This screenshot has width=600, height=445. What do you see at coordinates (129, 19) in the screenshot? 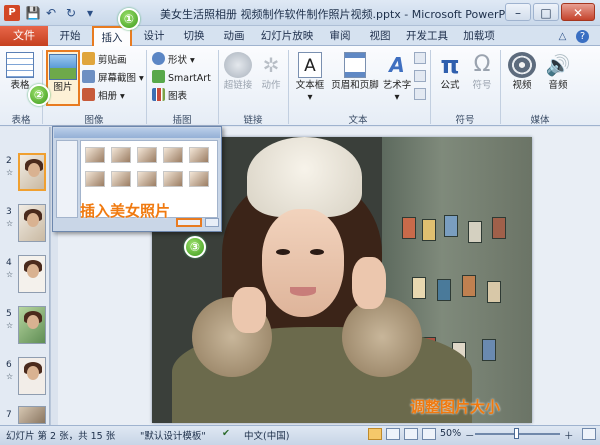
I see `step-1-badge: ①` at bounding box center [129, 19].